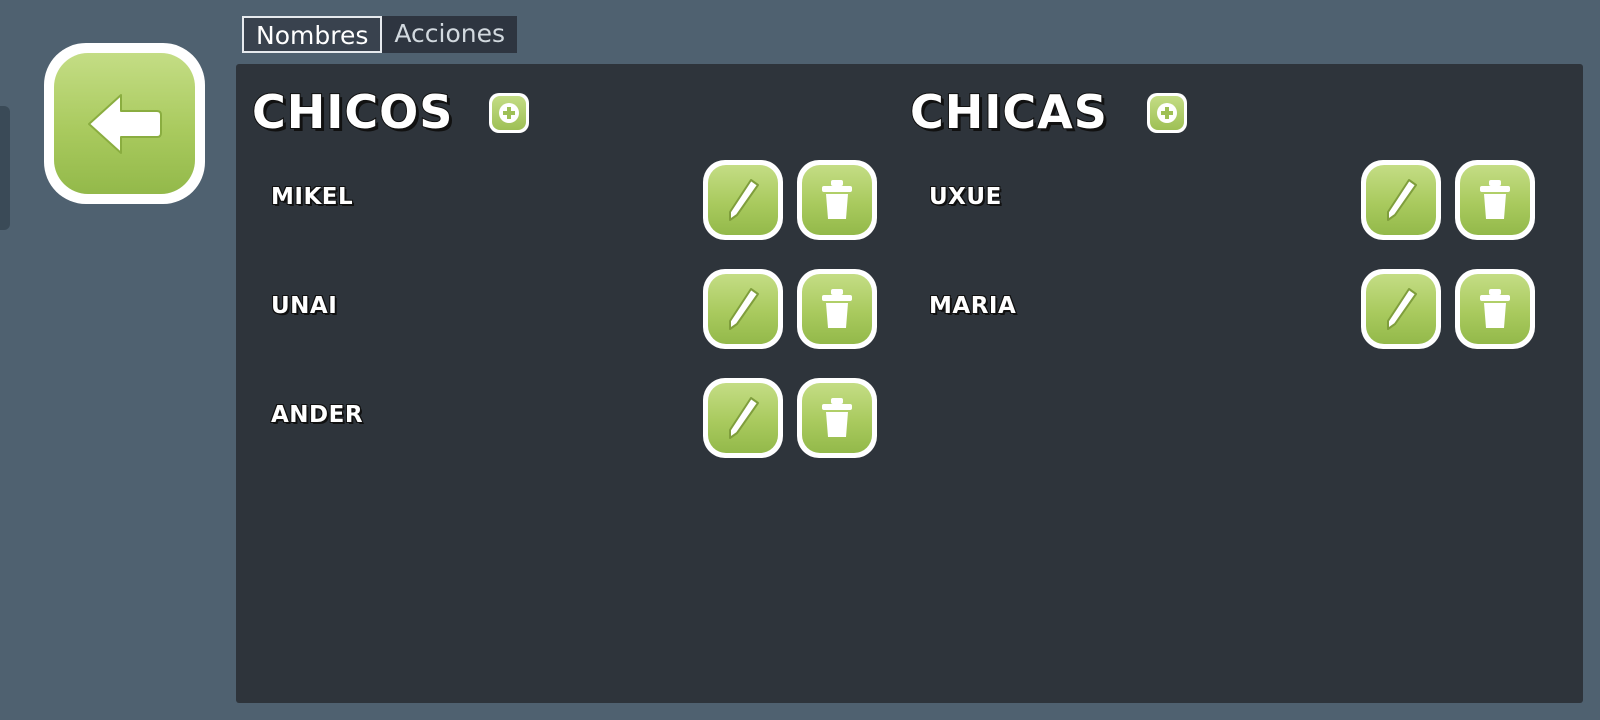  I want to click on girls-title: CHICAS, so click(1008, 112).